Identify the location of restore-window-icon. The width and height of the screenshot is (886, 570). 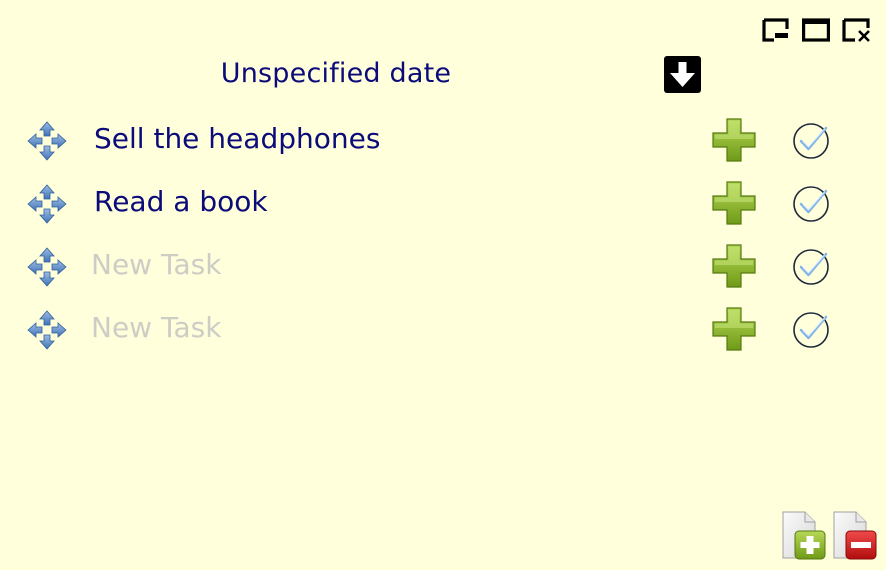
(776, 30).